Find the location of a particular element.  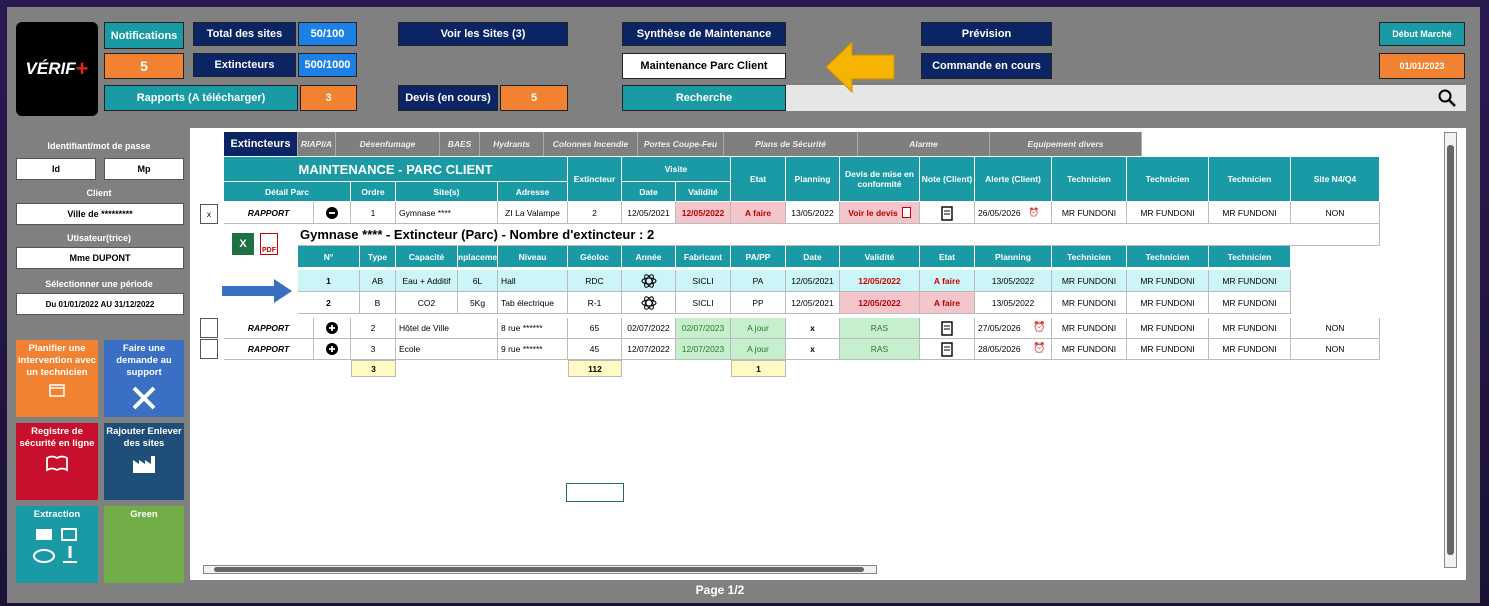

recherche-button: Recherche is located at coordinates (704, 98).